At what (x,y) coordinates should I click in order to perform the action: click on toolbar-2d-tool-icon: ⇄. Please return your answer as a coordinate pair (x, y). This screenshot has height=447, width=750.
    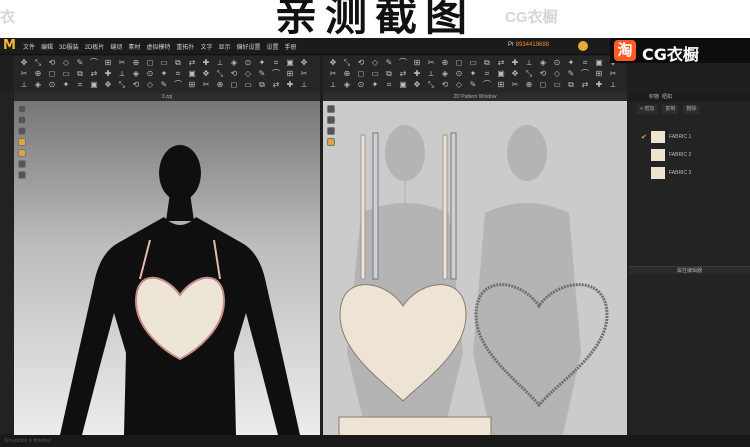
    Looking at the image, I should click on (403, 74).